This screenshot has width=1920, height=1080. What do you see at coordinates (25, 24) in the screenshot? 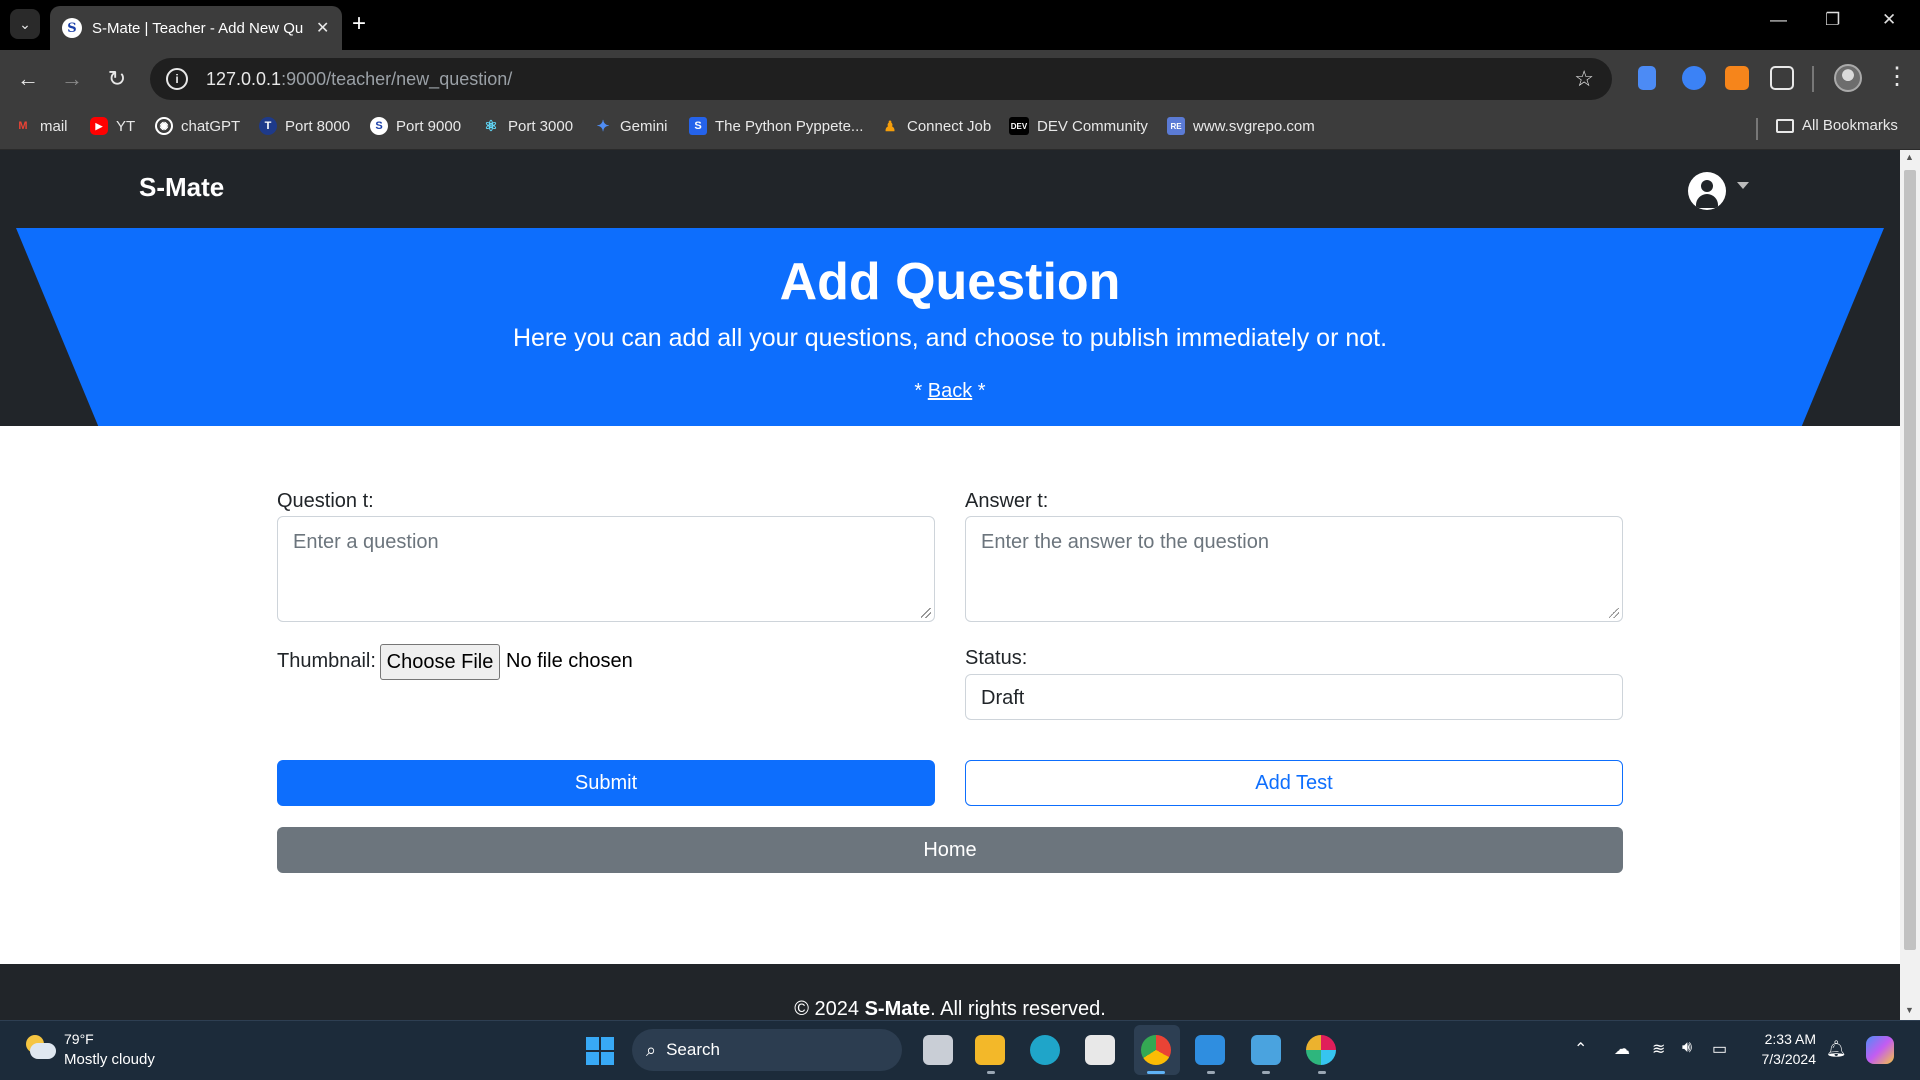
I see `tab-search-button: ⌄` at bounding box center [25, 24].